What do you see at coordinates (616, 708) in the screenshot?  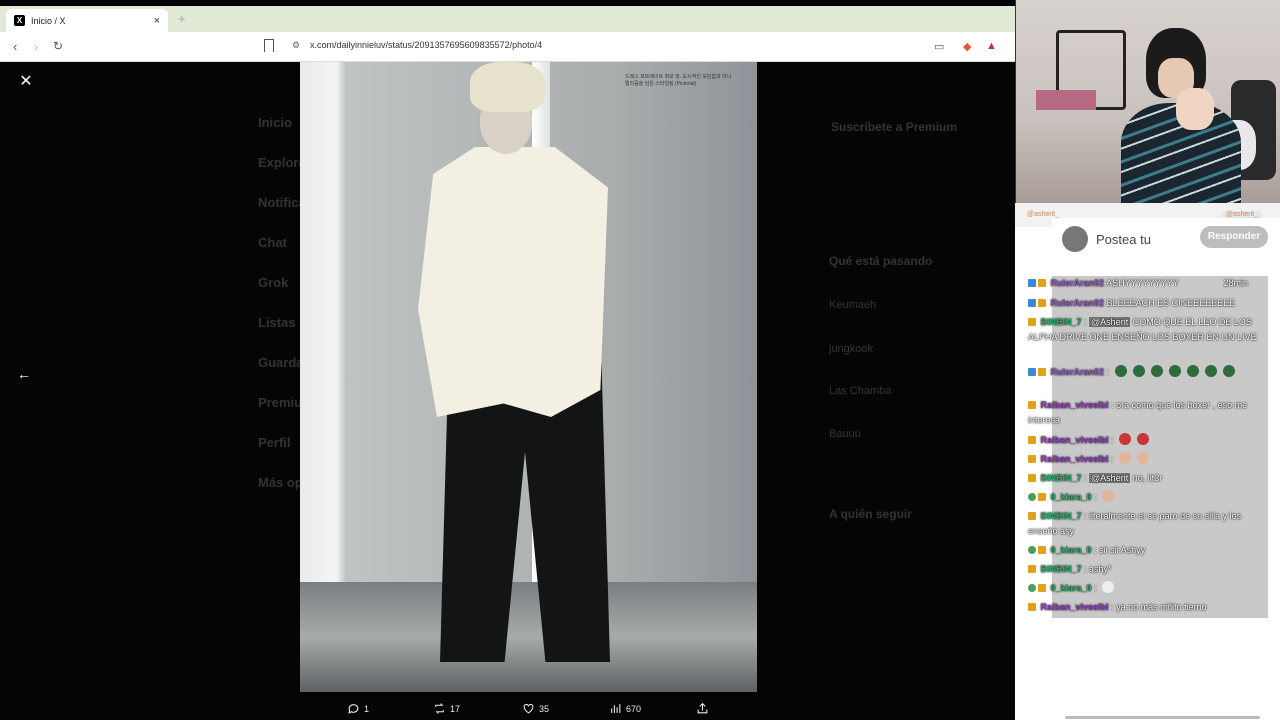 I see `views-chart-icon` at bounding box center [616, 708].